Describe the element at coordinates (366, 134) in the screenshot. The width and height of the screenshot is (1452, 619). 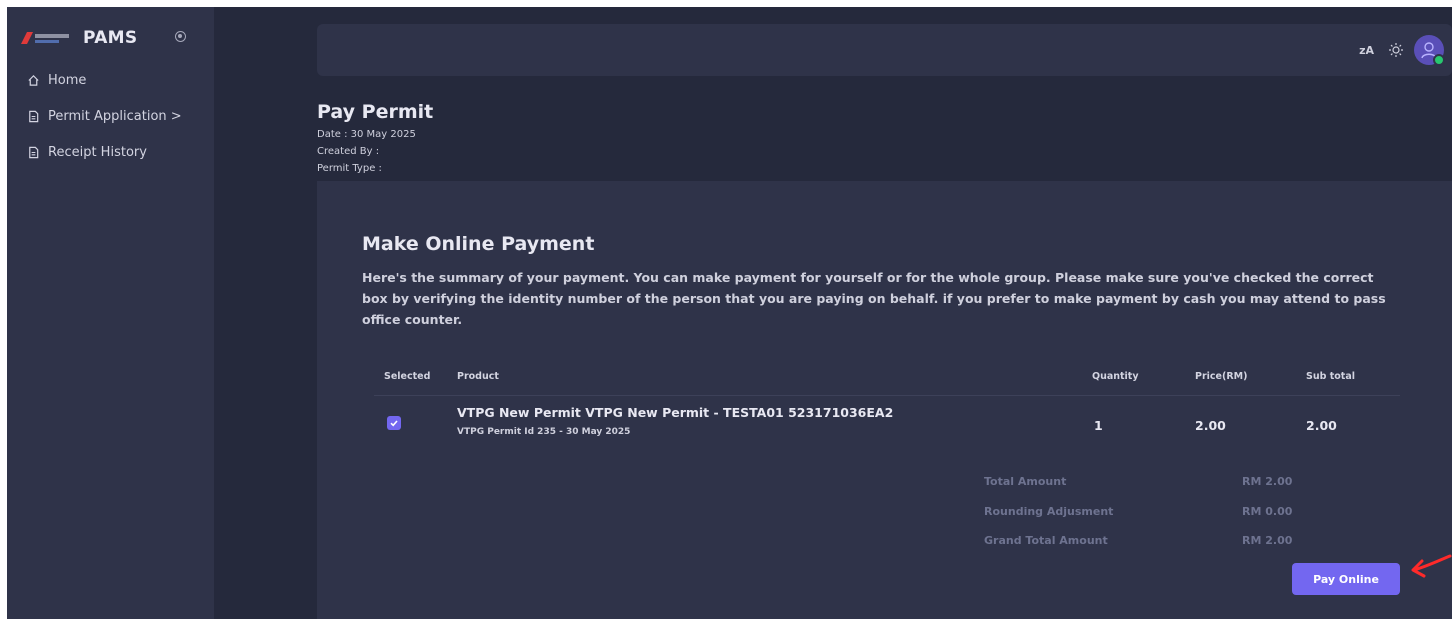
I see `permit-date: Date : 30 May 2025` at that location.